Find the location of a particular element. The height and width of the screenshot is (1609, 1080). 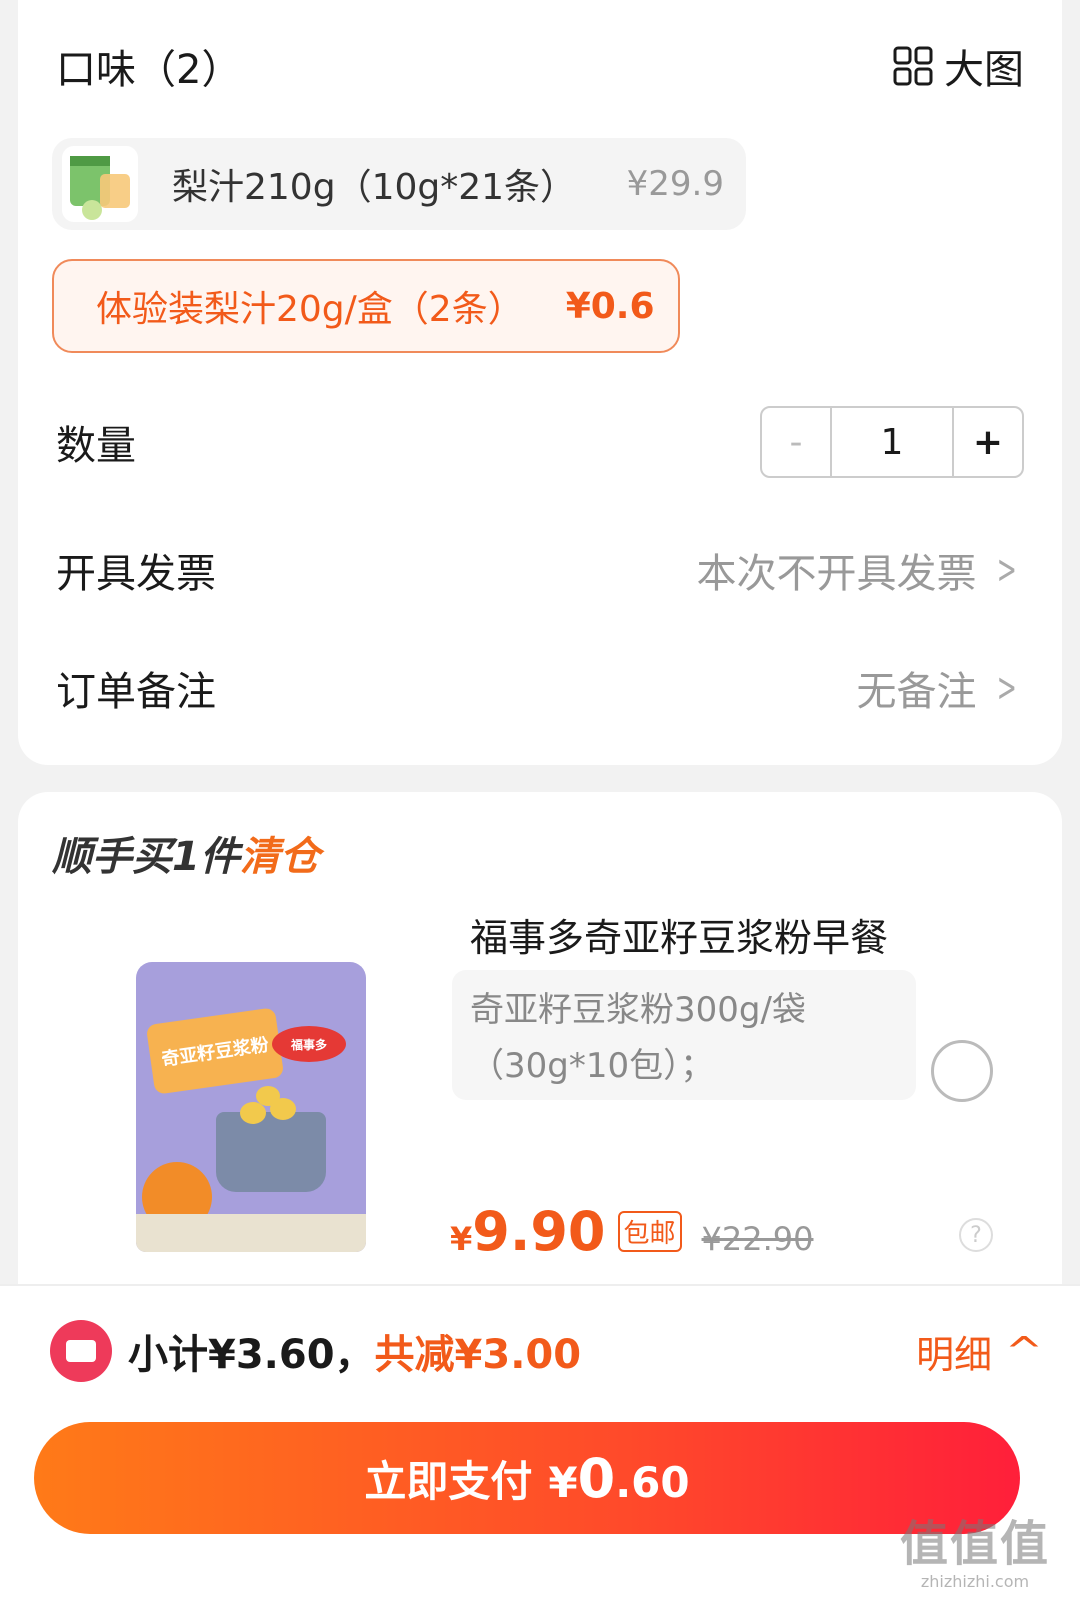

flavor-option-trial-pack: 体验装梨汁20g/盒（2条） ¥0.6 is located at coordinates (366, 306).